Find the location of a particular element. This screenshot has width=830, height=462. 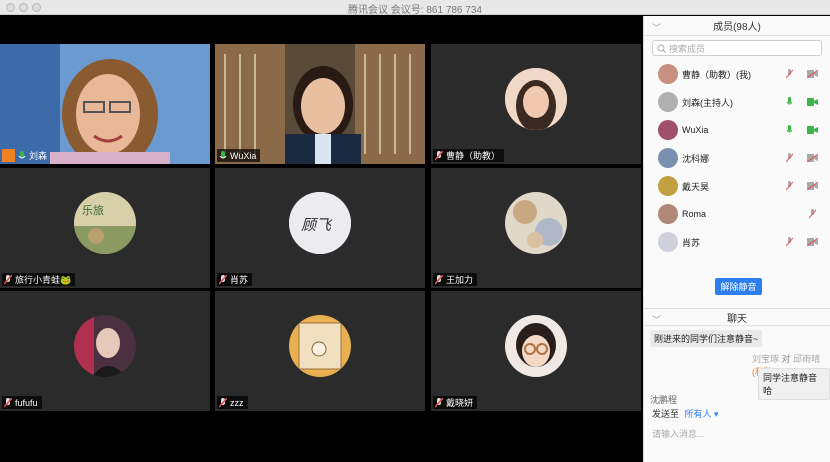

unmute-all-button: 解除静音 is located at coordinates (738, 286).